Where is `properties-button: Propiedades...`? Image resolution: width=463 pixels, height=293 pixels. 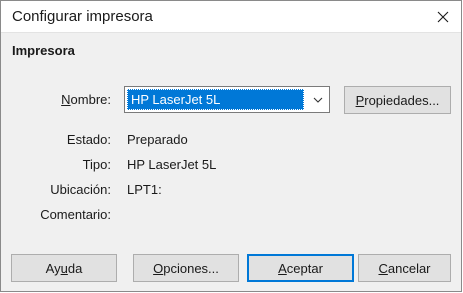
properties-button: Propiedades... is located at coordinates (397, 100).